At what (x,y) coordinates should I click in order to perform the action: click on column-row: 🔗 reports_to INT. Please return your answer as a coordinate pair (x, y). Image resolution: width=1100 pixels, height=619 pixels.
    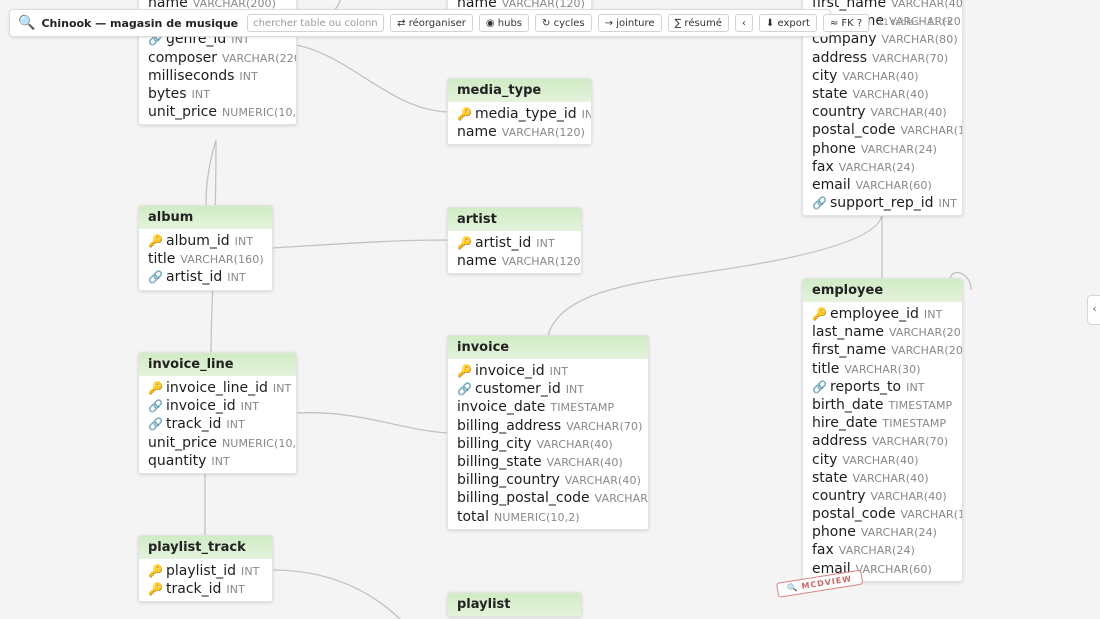
    Looking at the image, I should click on (882, 387).